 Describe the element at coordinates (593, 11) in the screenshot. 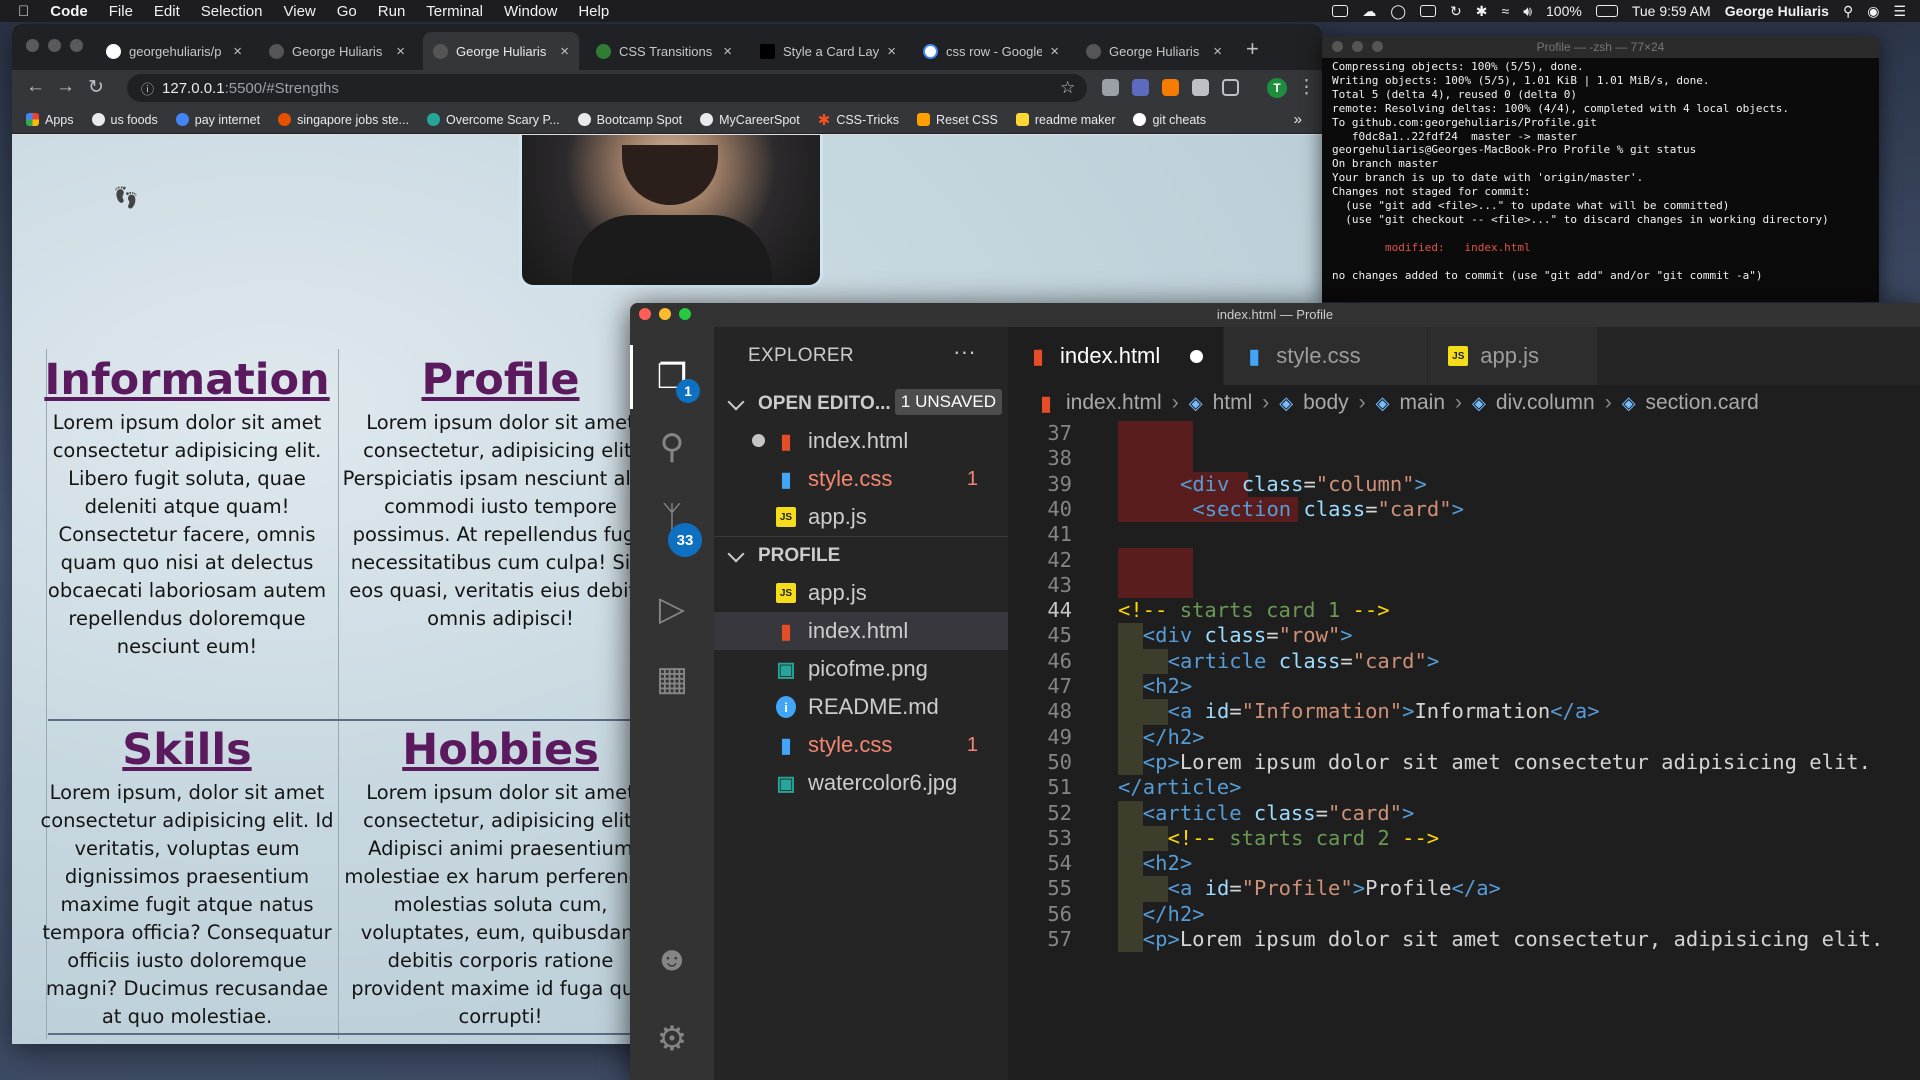

I see `menu-help: Help` at that location.